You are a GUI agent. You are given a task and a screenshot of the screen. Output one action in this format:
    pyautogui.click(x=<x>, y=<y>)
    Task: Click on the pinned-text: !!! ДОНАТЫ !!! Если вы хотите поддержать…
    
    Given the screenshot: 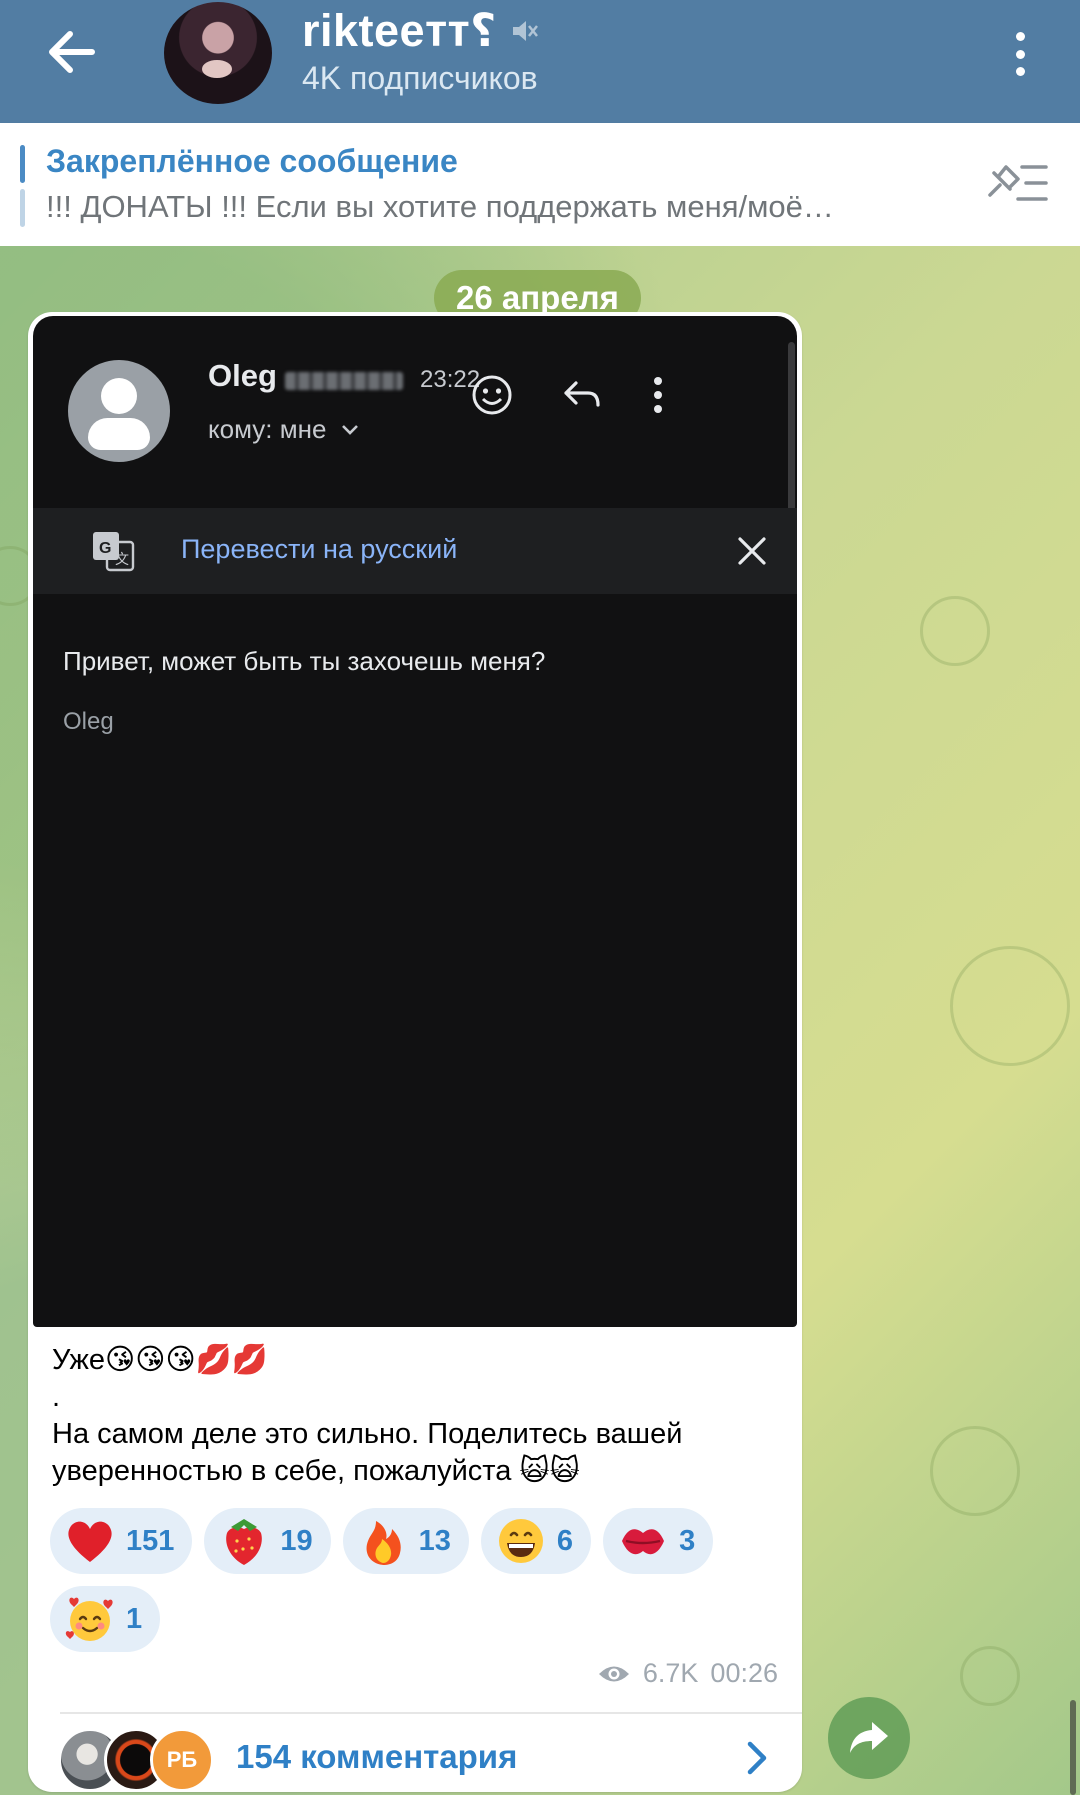 What is the action you would take?
    pyautogui.click(x=440, y=206)
    